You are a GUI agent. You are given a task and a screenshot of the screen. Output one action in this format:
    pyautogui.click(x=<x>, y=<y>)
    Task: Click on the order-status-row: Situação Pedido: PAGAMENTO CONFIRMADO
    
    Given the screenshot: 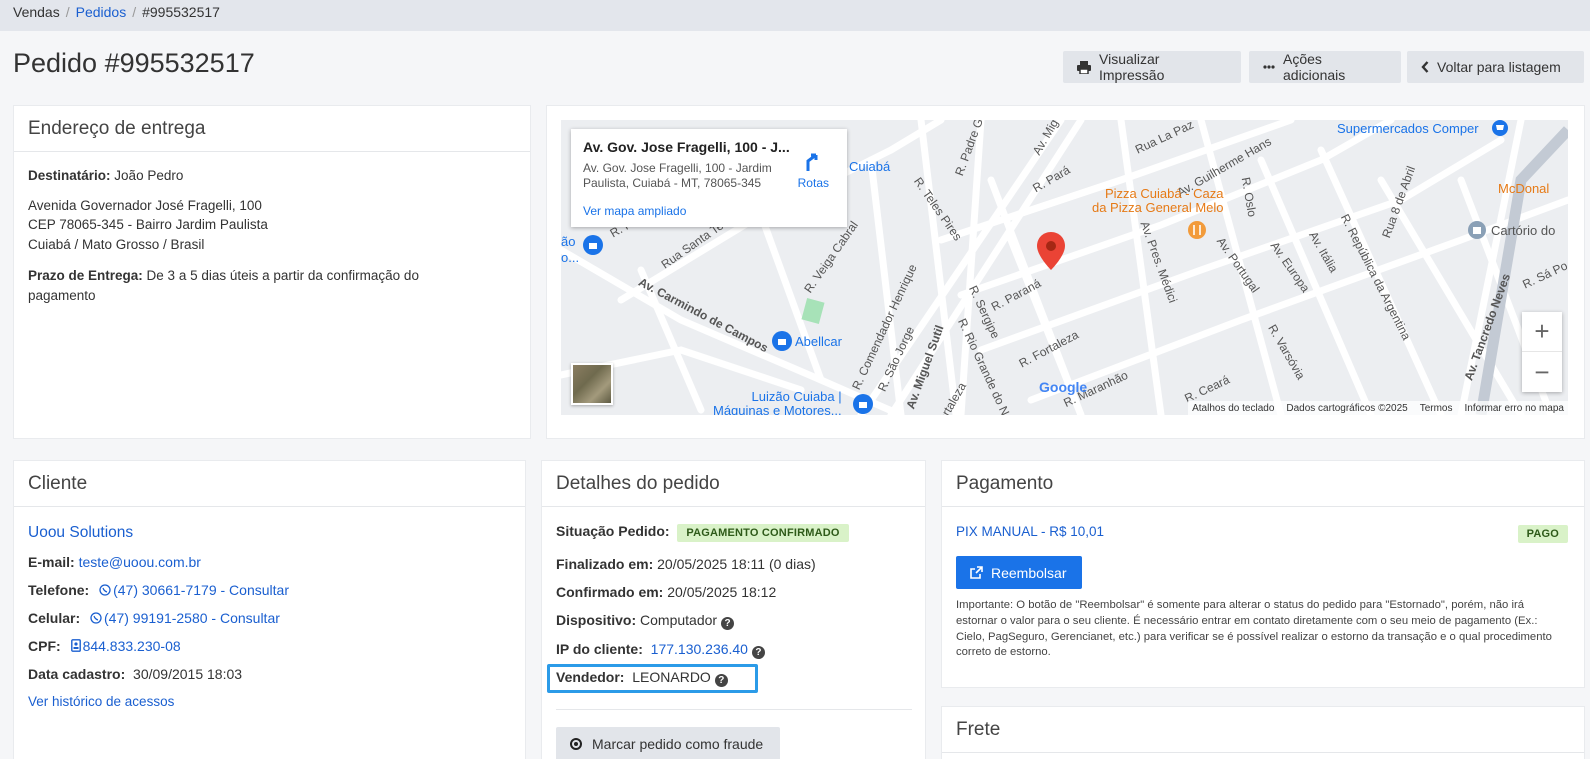 What is the action you would take?
    pyautogui.click(x=702, y=532)
    